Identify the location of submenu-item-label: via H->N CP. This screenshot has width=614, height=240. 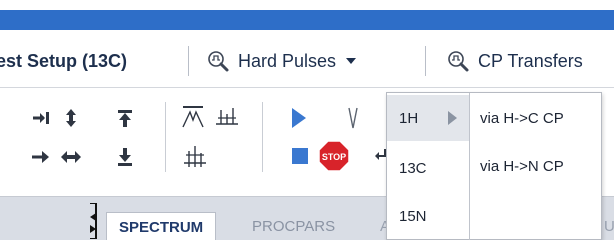
(522, 166).